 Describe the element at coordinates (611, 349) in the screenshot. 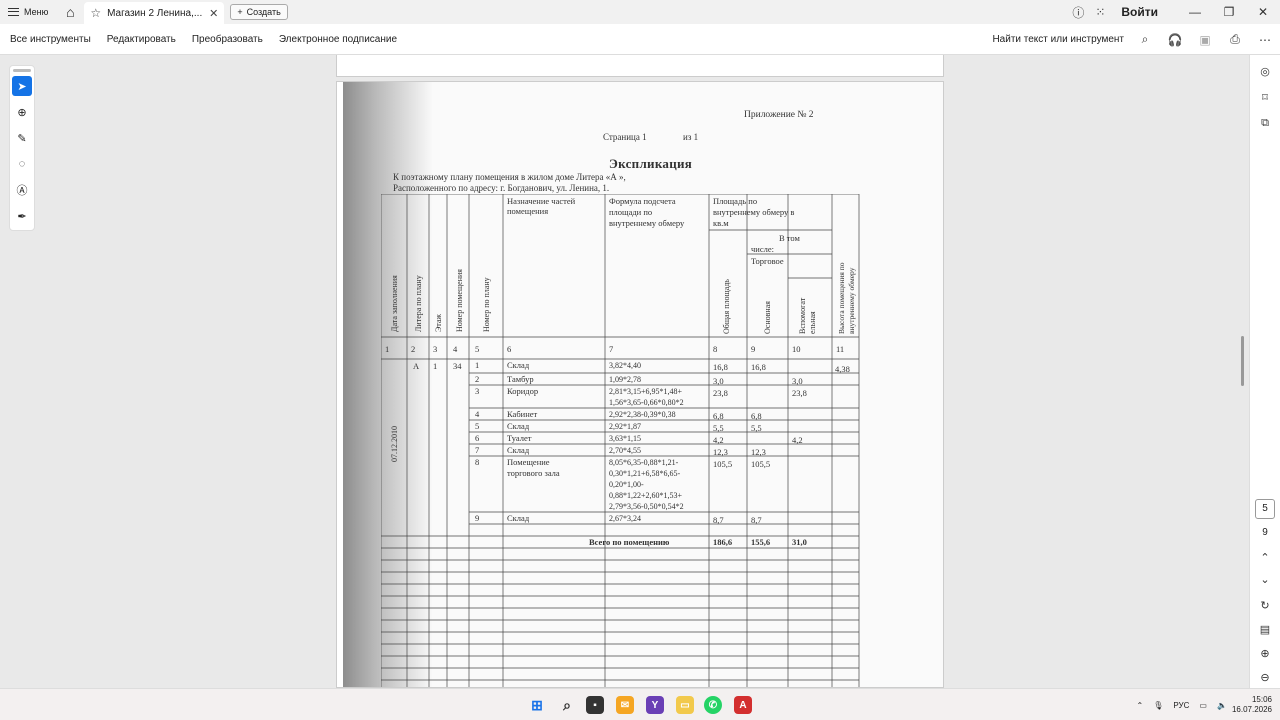

I see `column-number: 7` at that location.